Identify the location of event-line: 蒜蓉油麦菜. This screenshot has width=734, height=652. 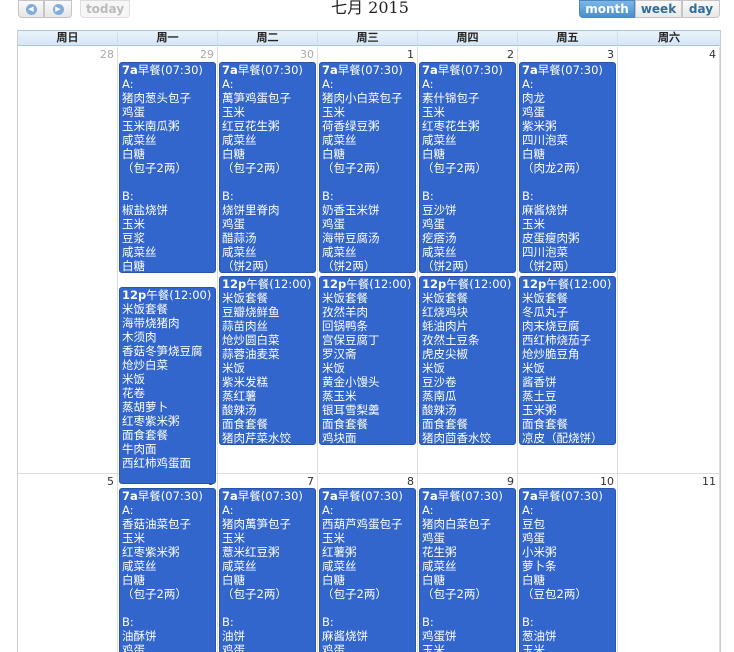
(251, 354).